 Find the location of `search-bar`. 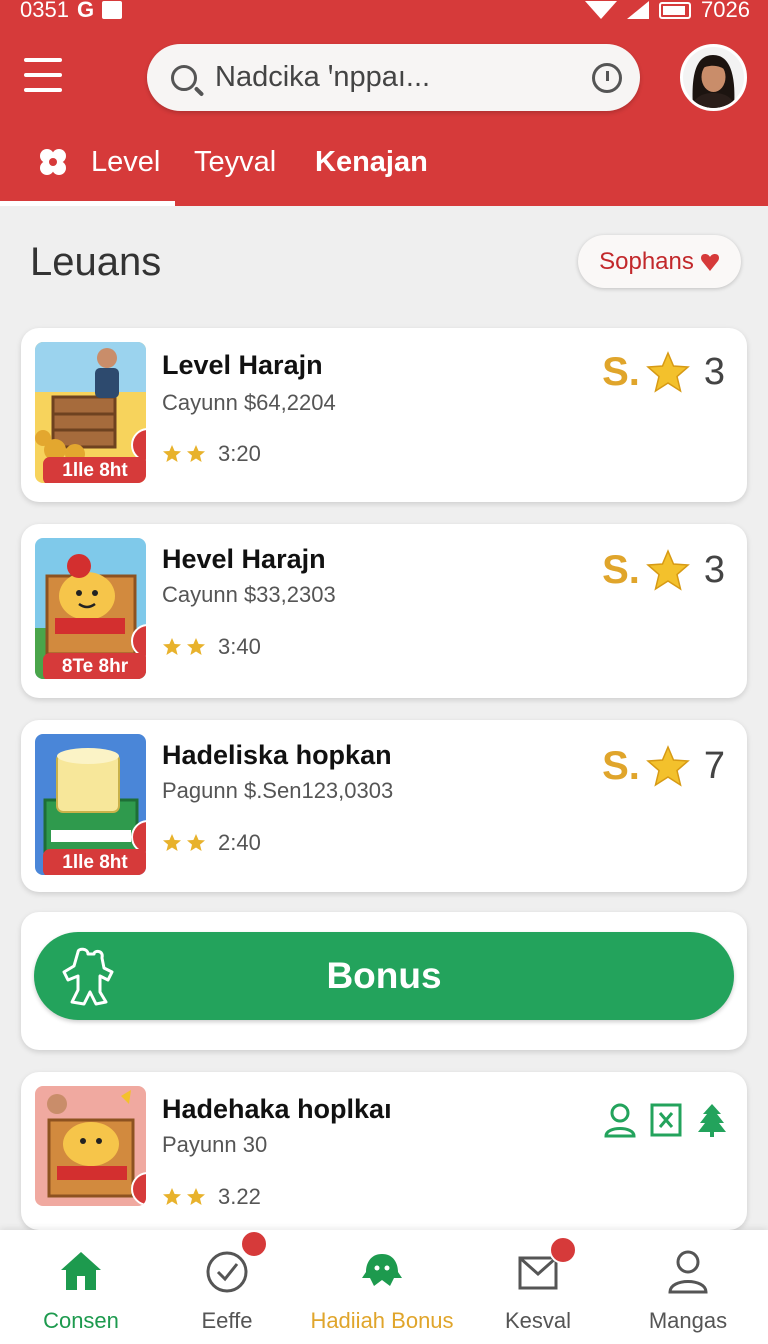

search-bar is located at coordinates (393, 77).